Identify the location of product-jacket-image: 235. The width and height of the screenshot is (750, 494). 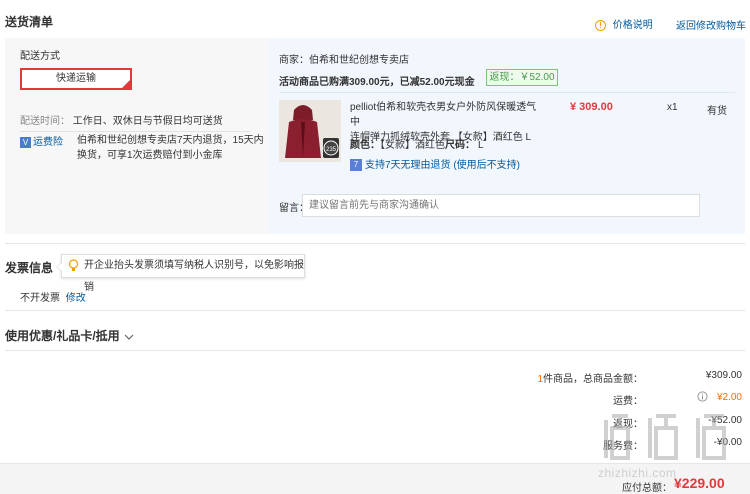
(310, 131).